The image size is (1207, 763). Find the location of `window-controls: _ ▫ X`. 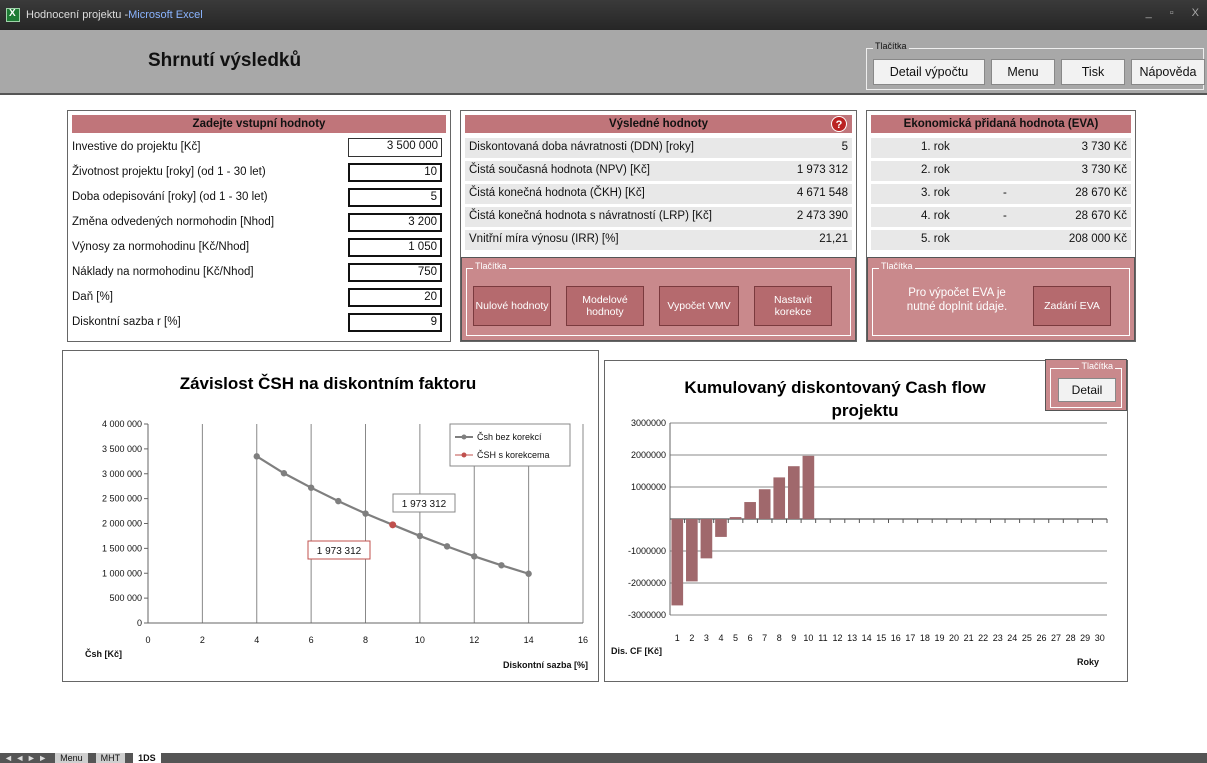

window-controls: _ ▫ X is located at coordinates (1172, 13).